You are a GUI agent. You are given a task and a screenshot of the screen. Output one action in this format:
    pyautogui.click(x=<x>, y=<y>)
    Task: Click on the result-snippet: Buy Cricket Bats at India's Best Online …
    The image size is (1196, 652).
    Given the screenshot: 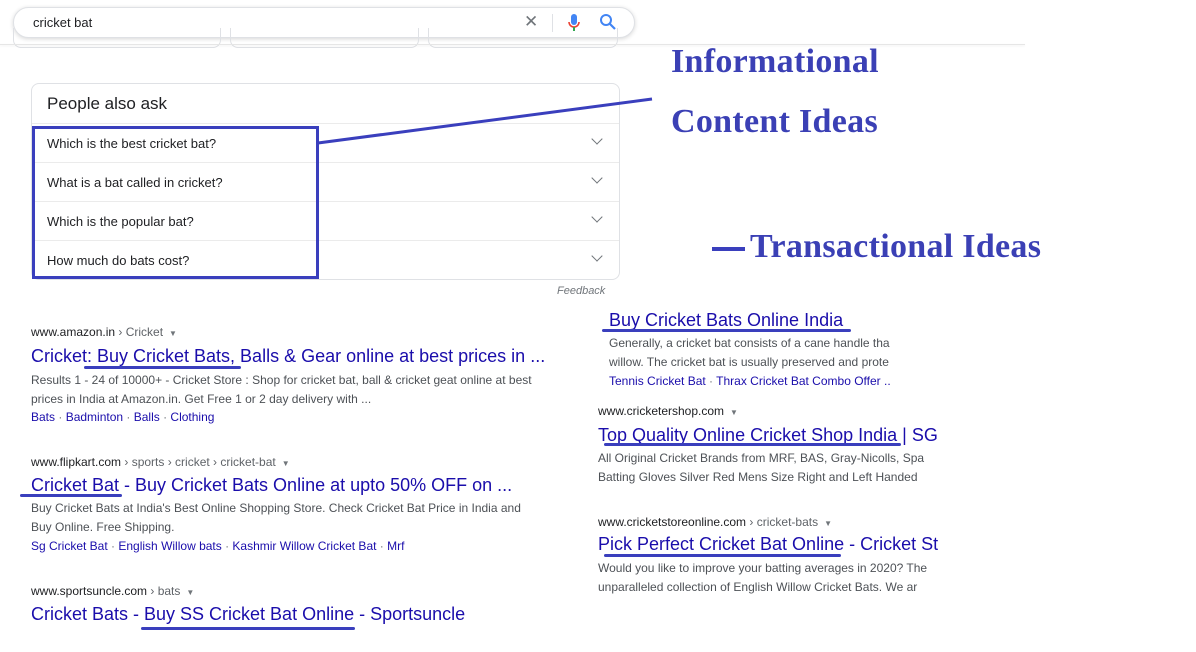 What is the action you would take?
    pyautogui.click(x=276, y=517)
    